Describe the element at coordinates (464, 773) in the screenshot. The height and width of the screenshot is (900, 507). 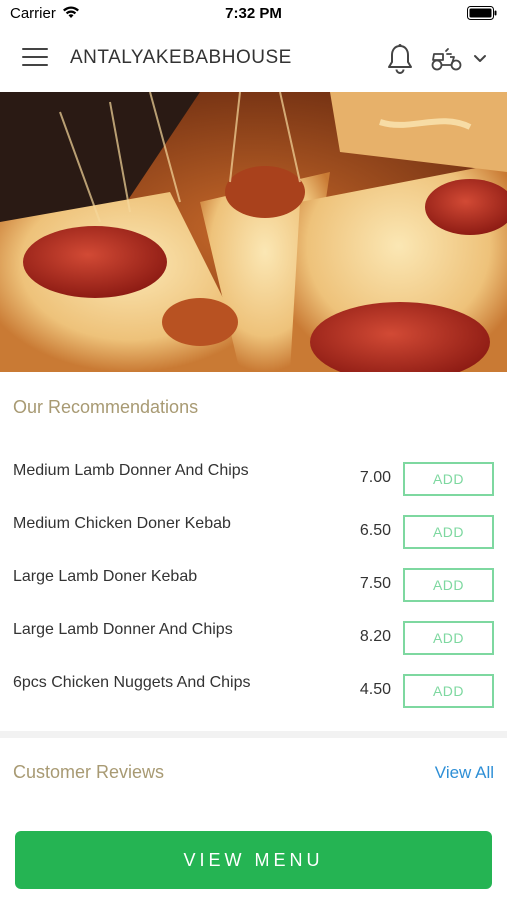
I see `view-all-link: View All` at that location.